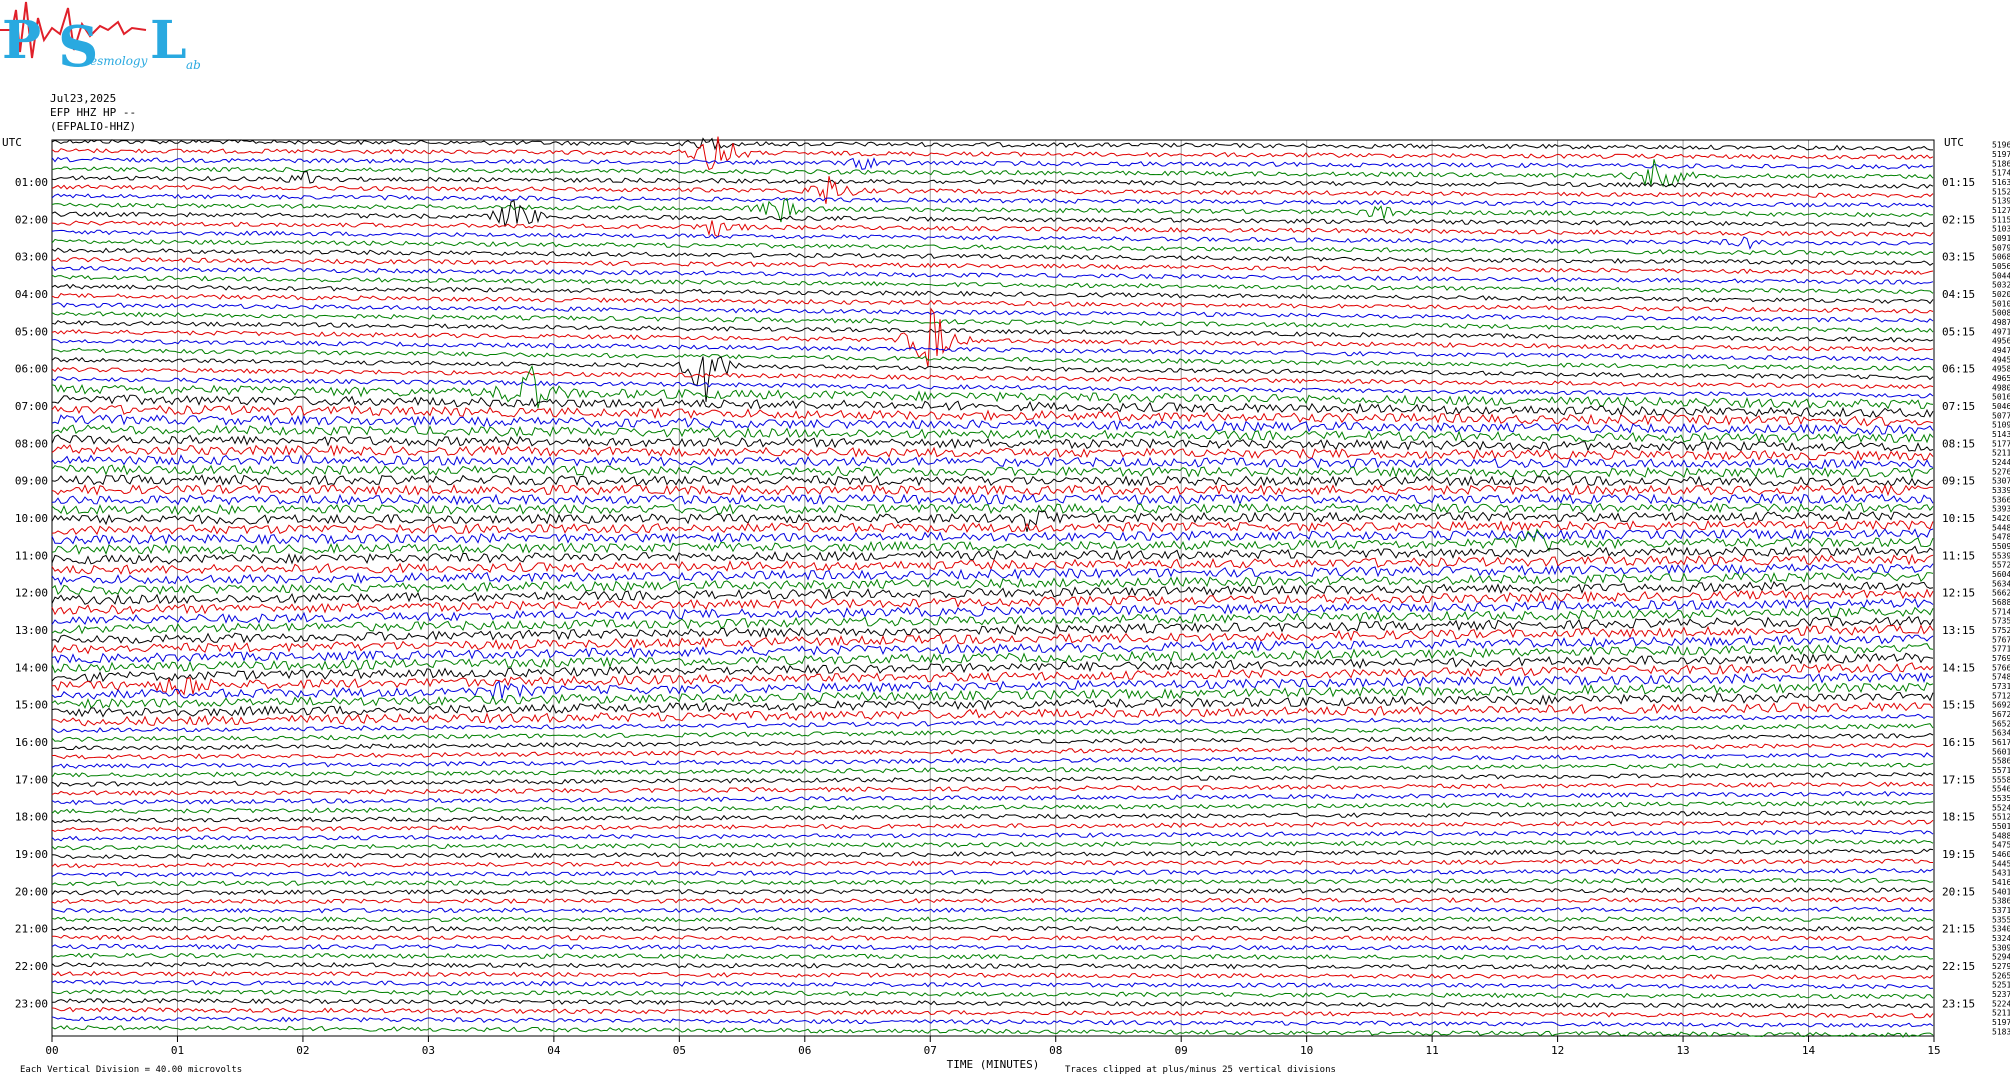  Describe the element at coordinates (2001, 891) in the screenshot. I see `trace-offset-label: 54016` at that location.